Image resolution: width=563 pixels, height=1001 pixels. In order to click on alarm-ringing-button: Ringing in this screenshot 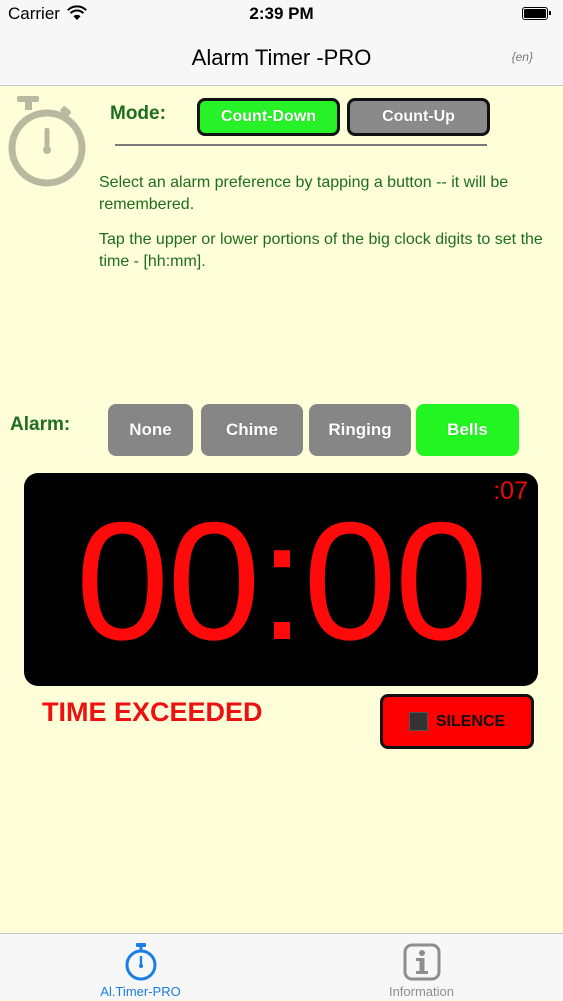, I will do `click(360, 430)`.